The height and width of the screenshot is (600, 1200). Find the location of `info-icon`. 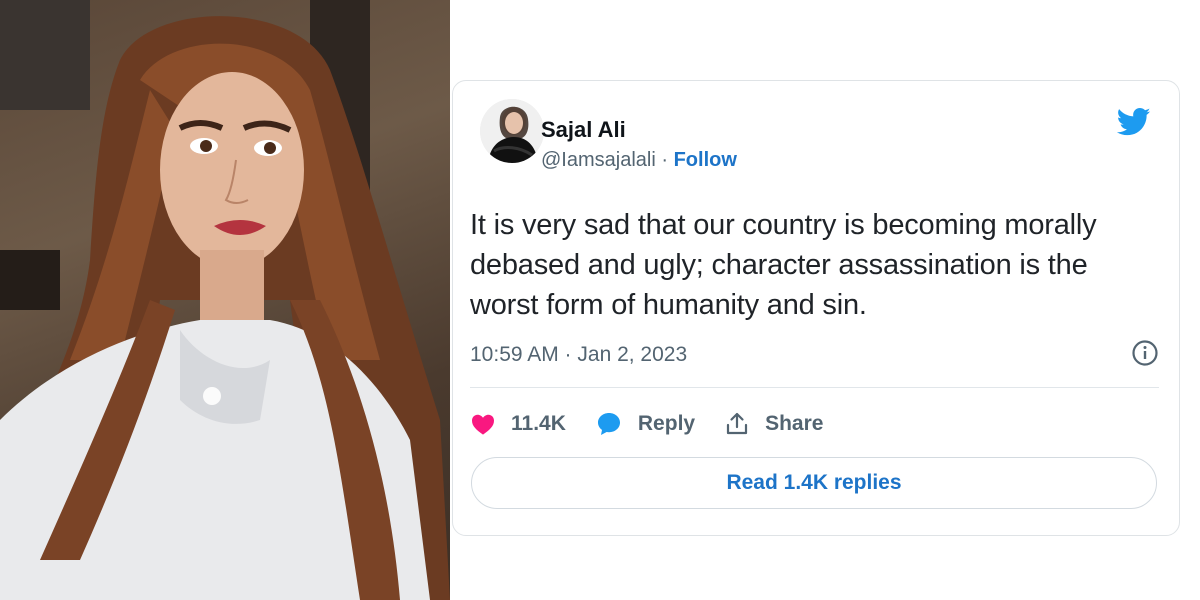

info-icon is located at coordinates (1145, 353).